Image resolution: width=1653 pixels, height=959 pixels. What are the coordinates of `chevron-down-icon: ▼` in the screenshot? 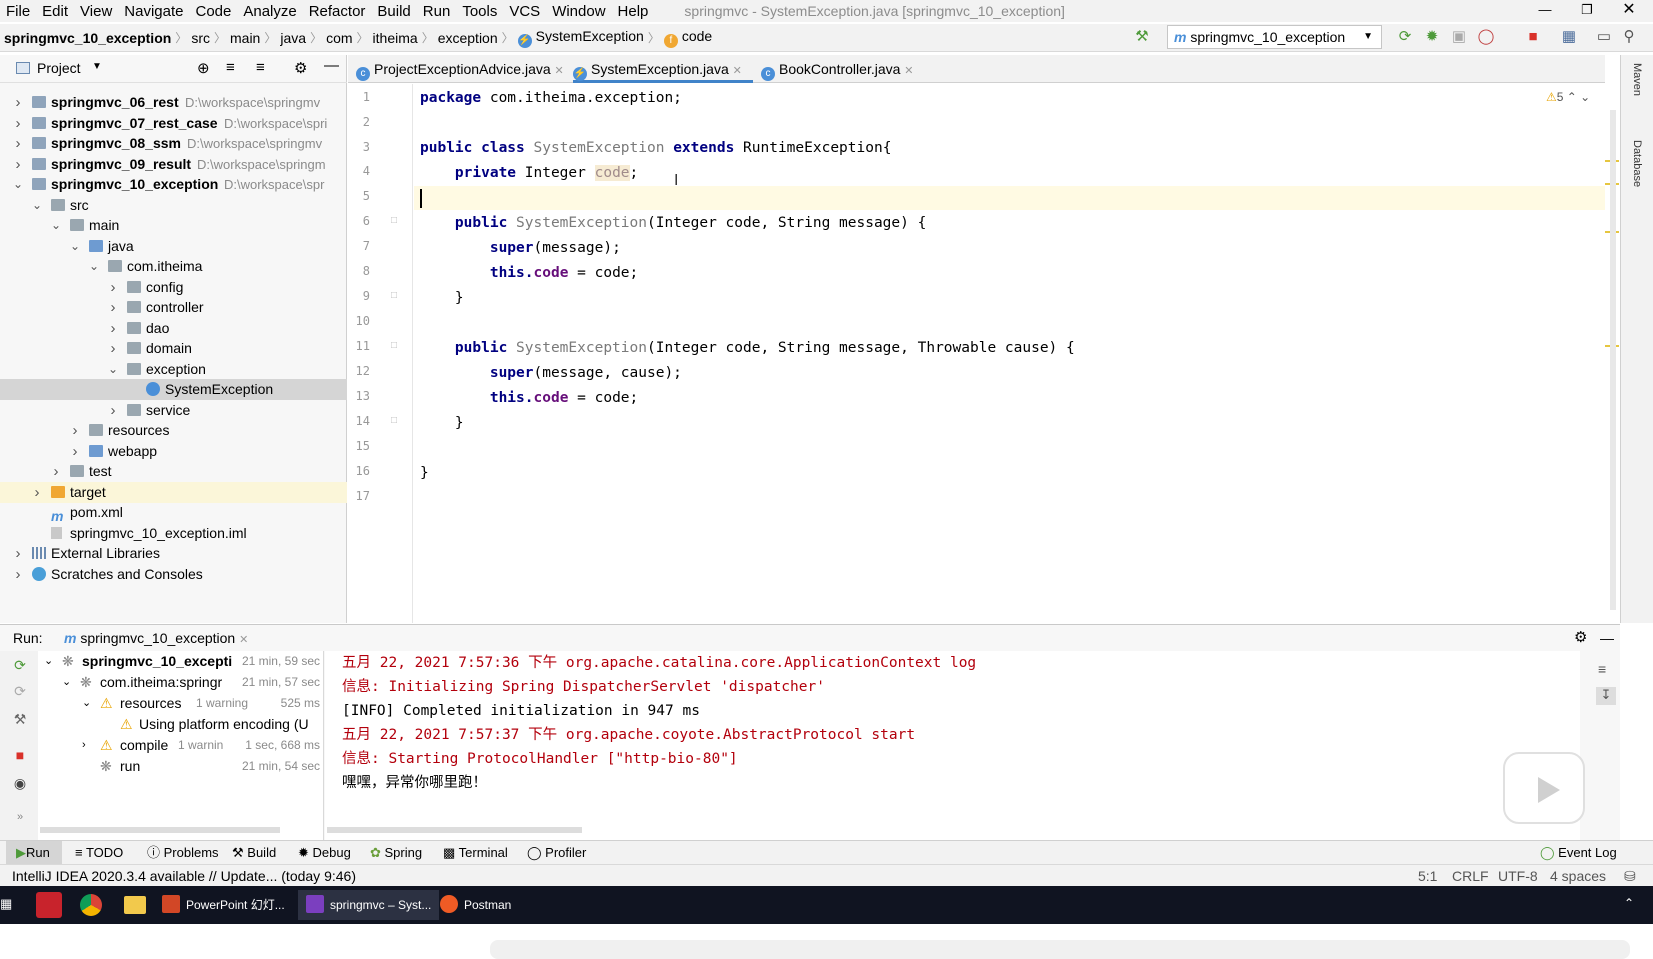 It's located at (97, 66).